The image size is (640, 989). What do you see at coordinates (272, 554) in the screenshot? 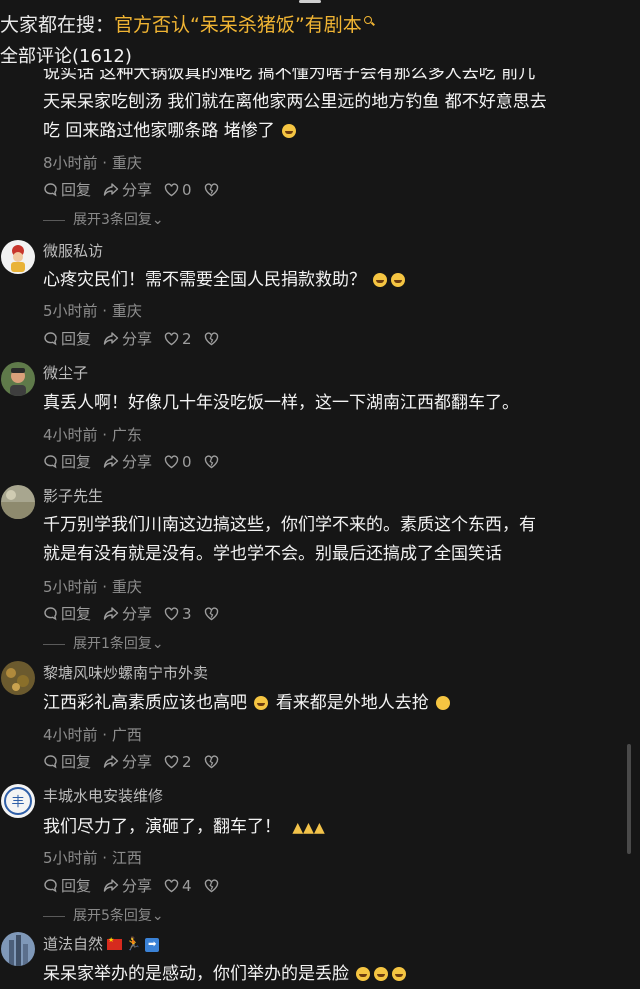
I see `comment-text-line: 就是有没有就是没有。学也学不会。别最后还搞成了全国笑话` at bounding box center [272, 554].